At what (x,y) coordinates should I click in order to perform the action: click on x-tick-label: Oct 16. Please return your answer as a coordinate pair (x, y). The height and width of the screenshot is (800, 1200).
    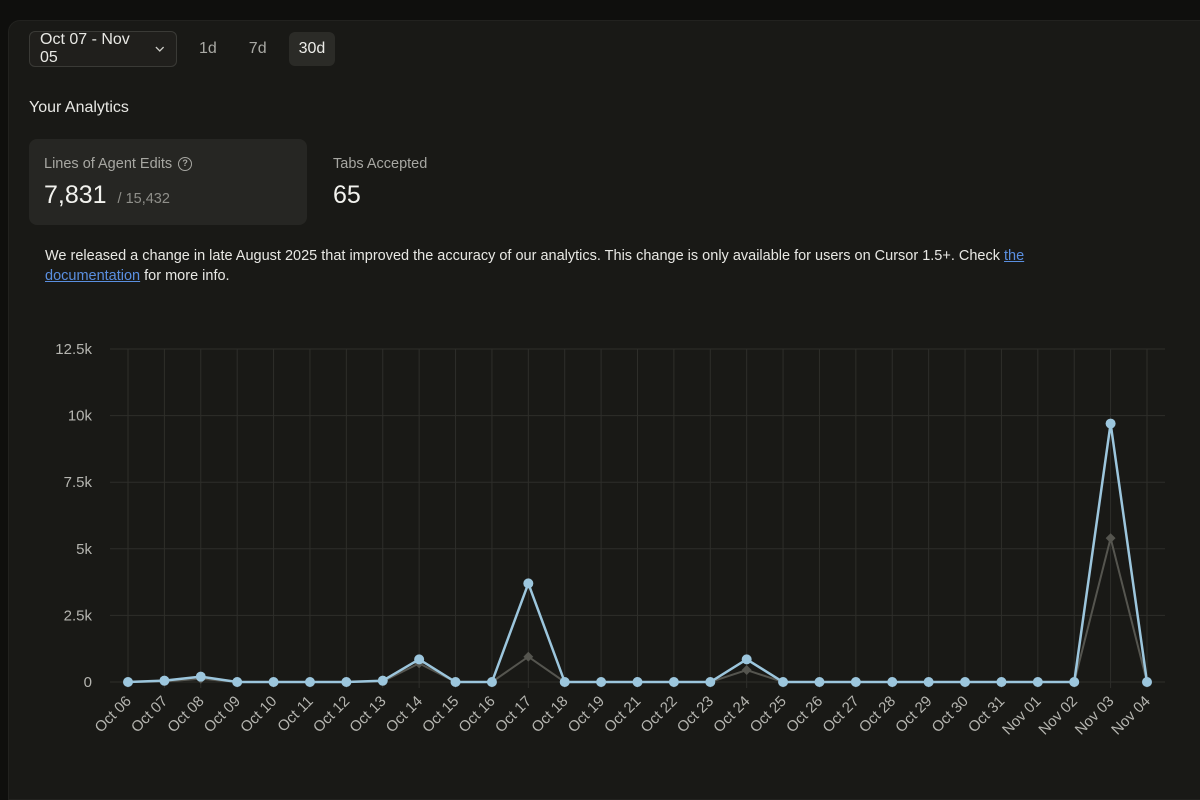
    Looking at the image, I should click on (476, 714).